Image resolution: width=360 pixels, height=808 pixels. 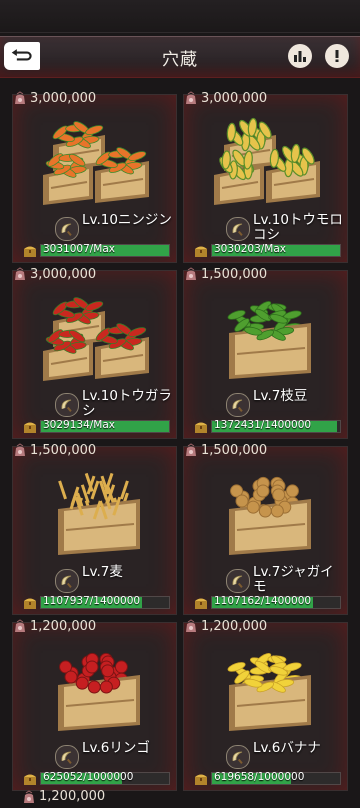 I want to click on crop-name: Lv.10ニンジン, so click(x=127, y=220).